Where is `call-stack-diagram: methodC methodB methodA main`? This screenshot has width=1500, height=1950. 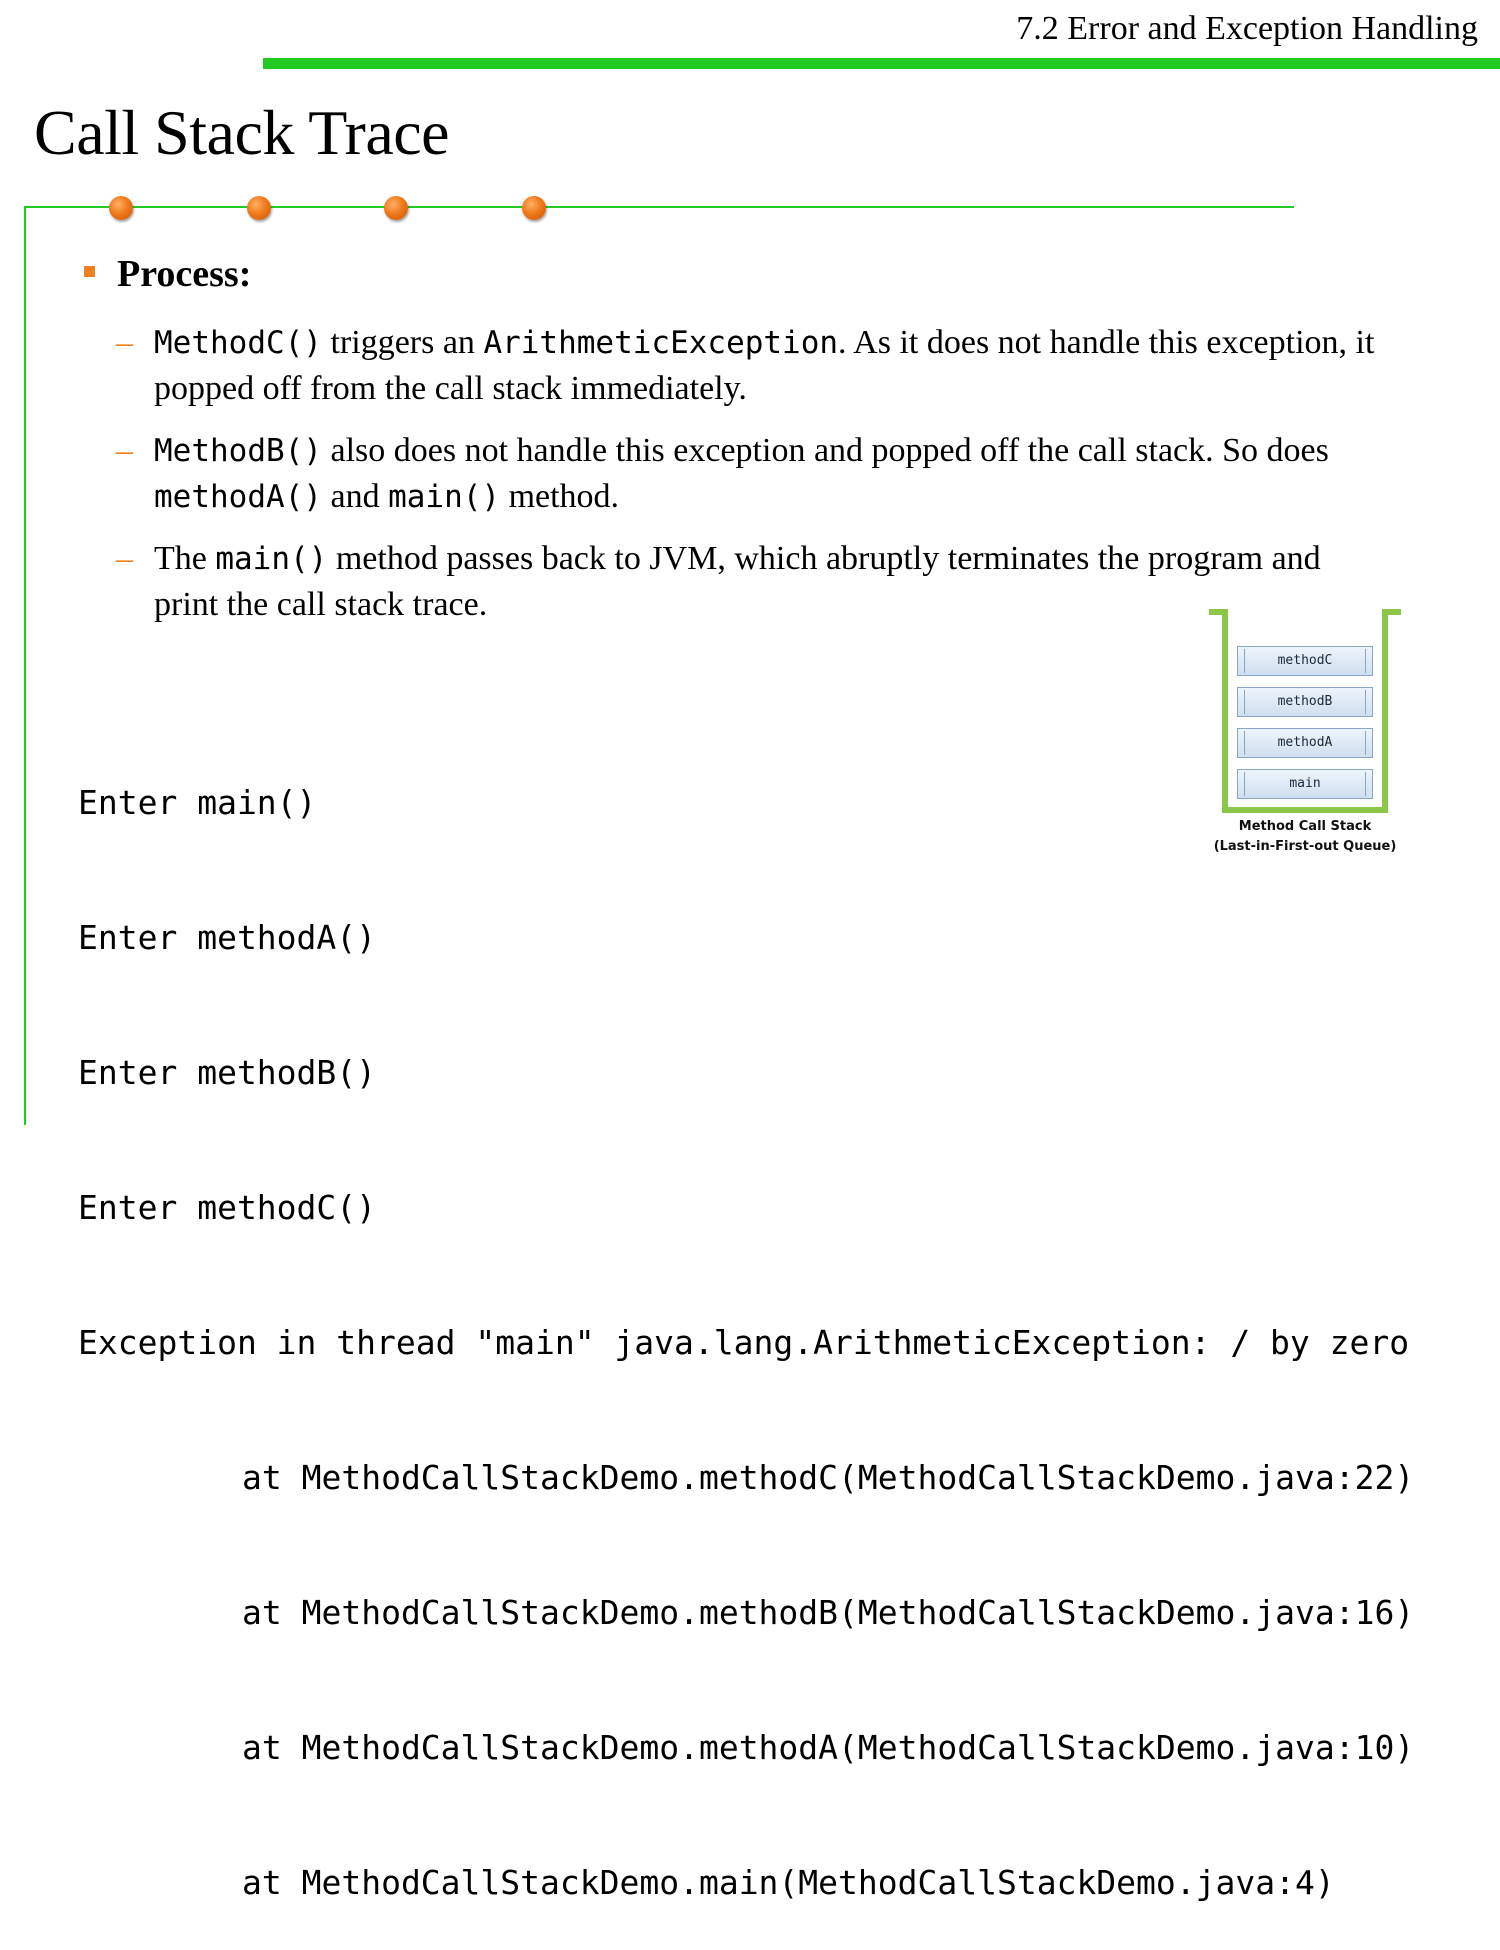
call-stack-diagram: methodC methodB methodA main is located at coordinates (1305, 711).